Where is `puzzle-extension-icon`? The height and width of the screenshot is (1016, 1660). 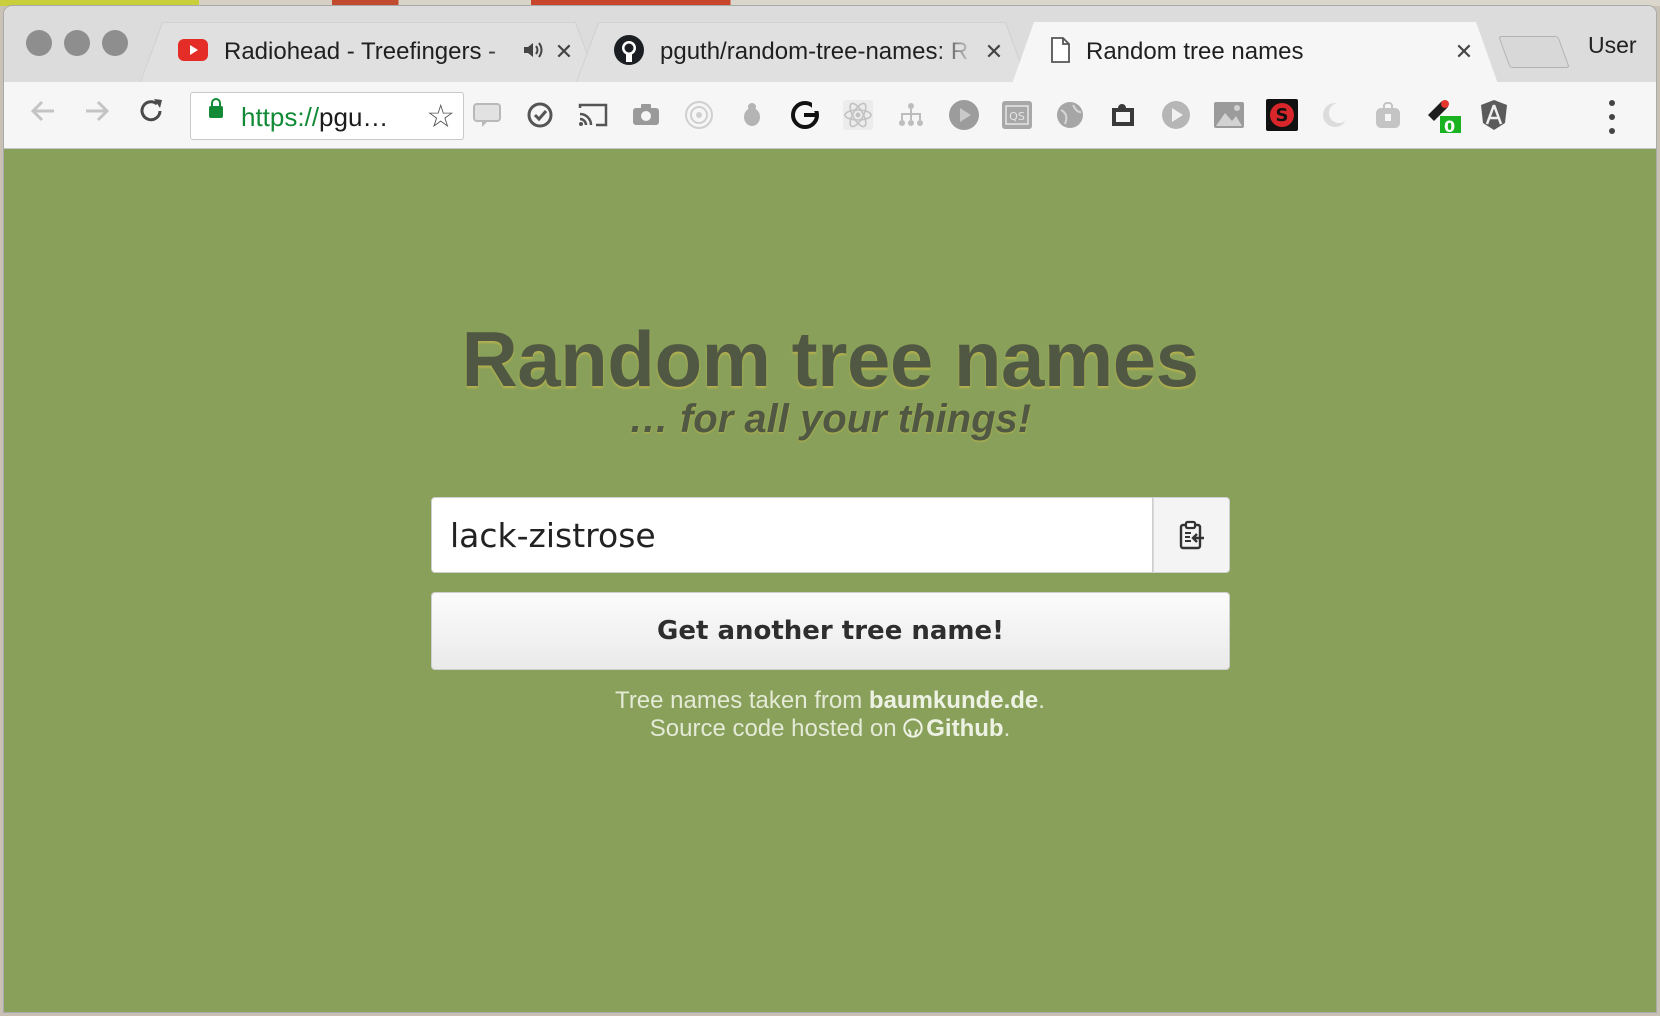 puzzle-extension-icon is located at coordinates (1123, 115).